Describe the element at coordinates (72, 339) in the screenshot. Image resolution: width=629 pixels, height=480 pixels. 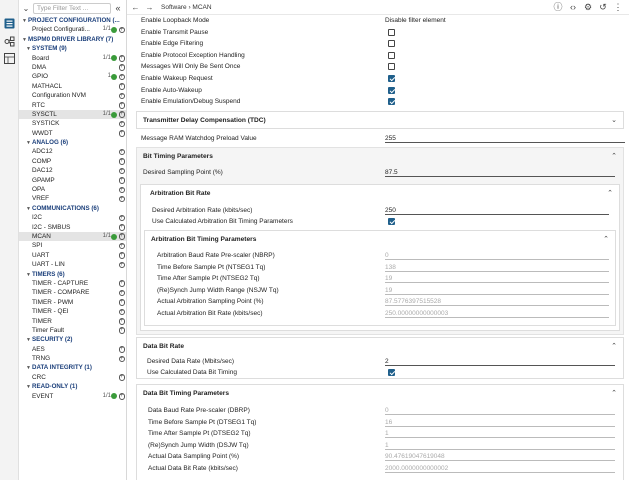
I see `tree-category: ▼SECURITY (2)` at that location.